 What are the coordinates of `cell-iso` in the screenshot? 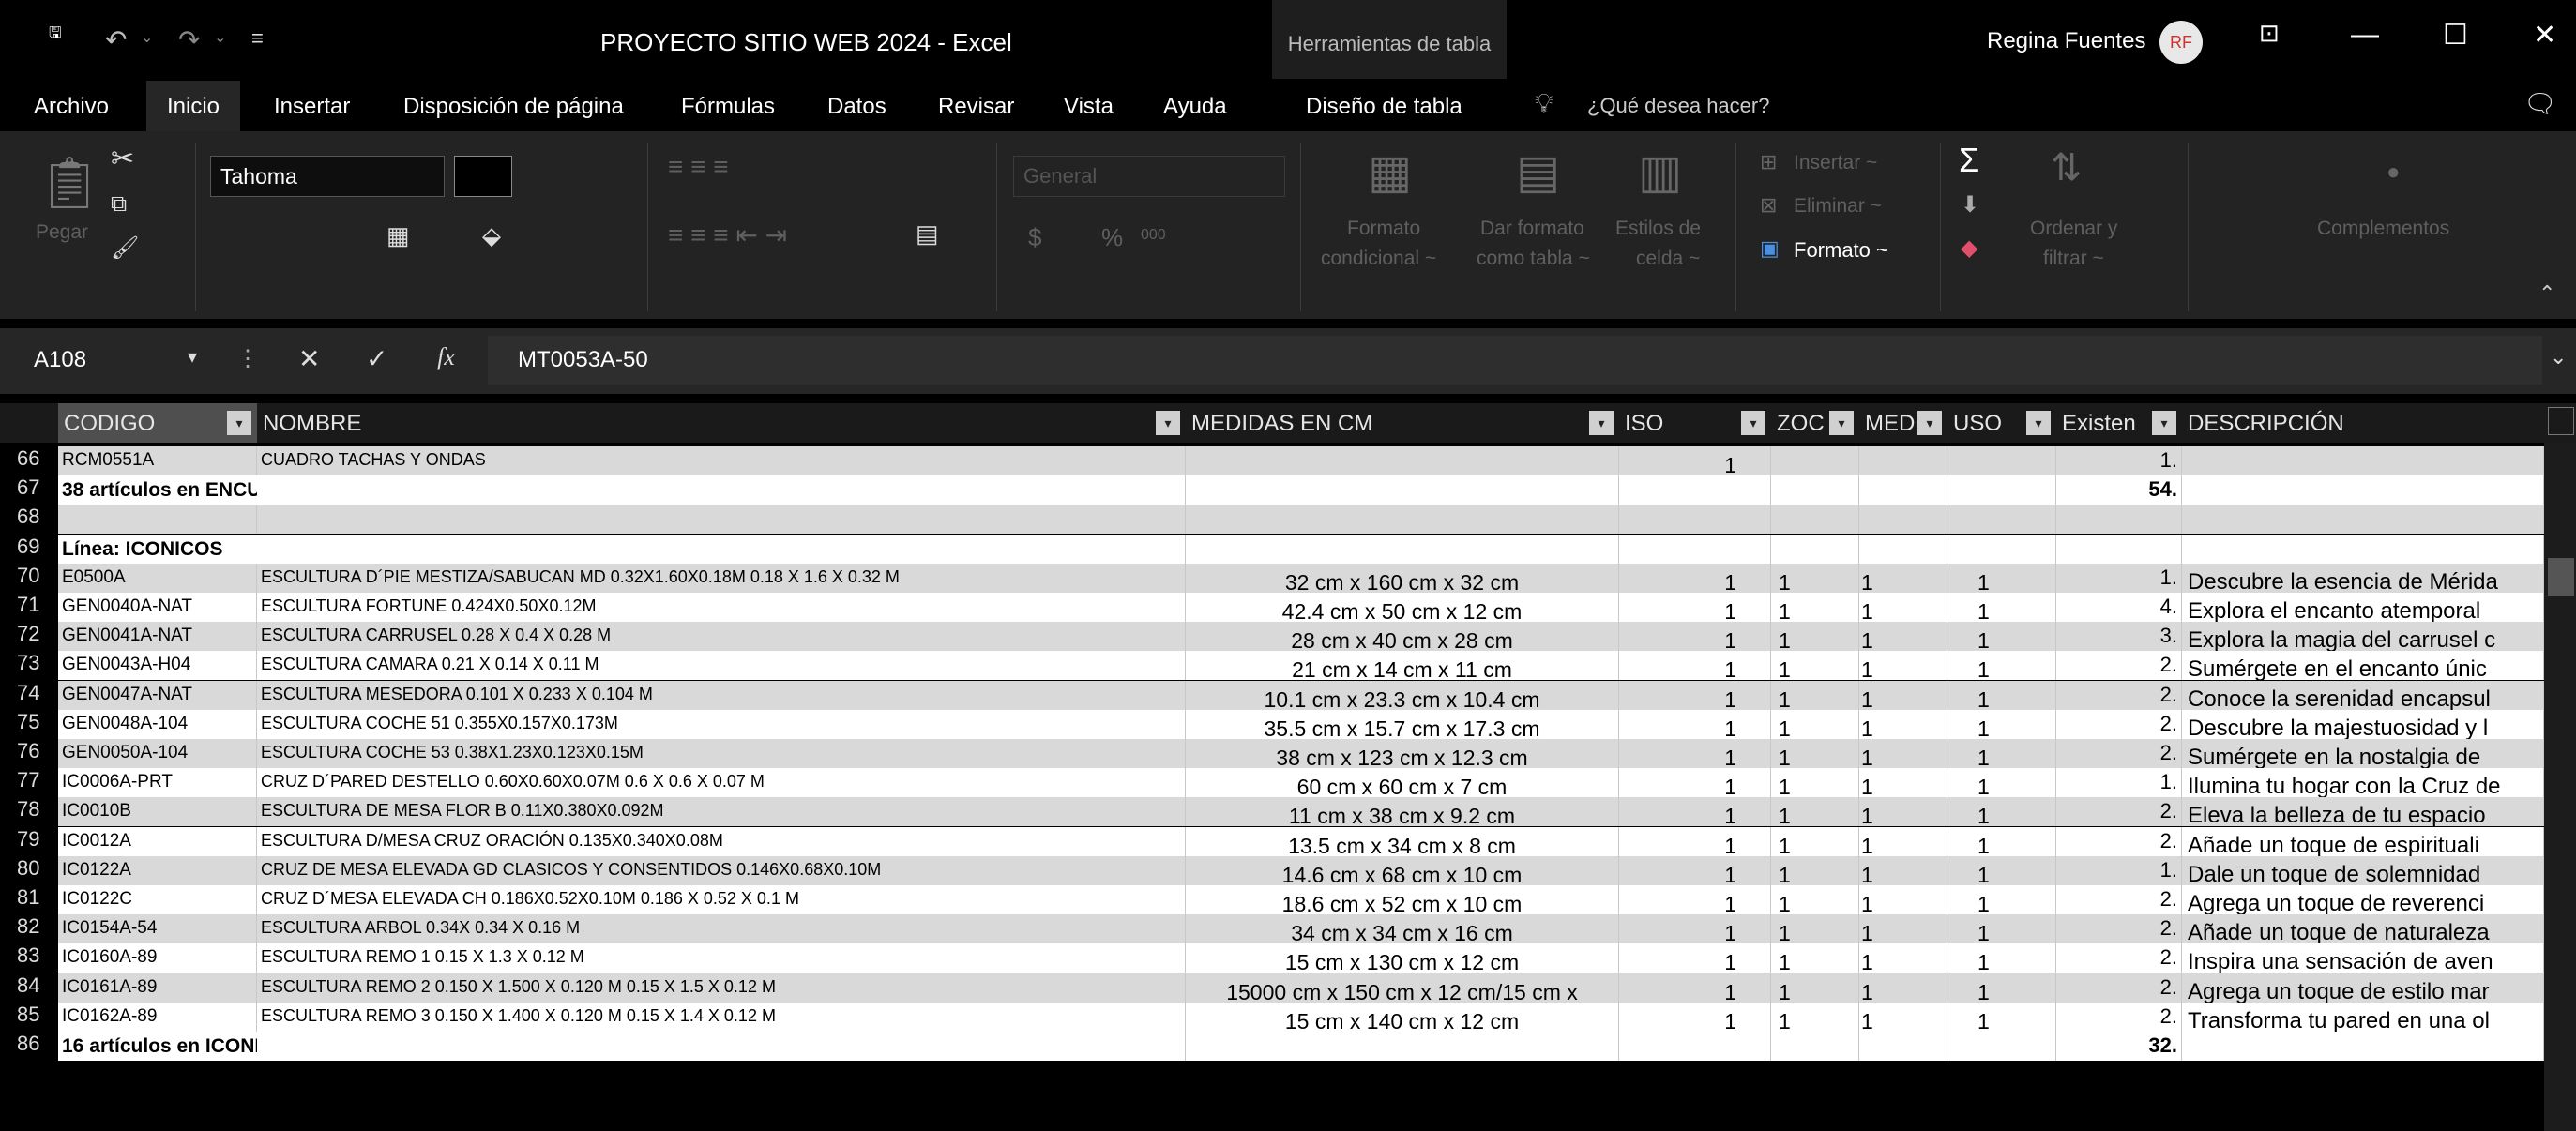 It's located at (1695, 520).